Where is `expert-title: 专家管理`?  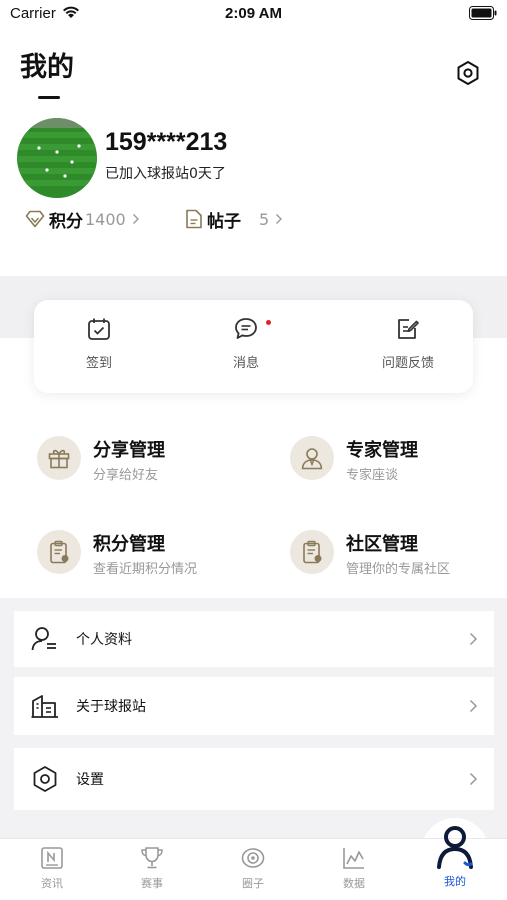 expert-title: 专家管理 is located at coordinates (382, 450).